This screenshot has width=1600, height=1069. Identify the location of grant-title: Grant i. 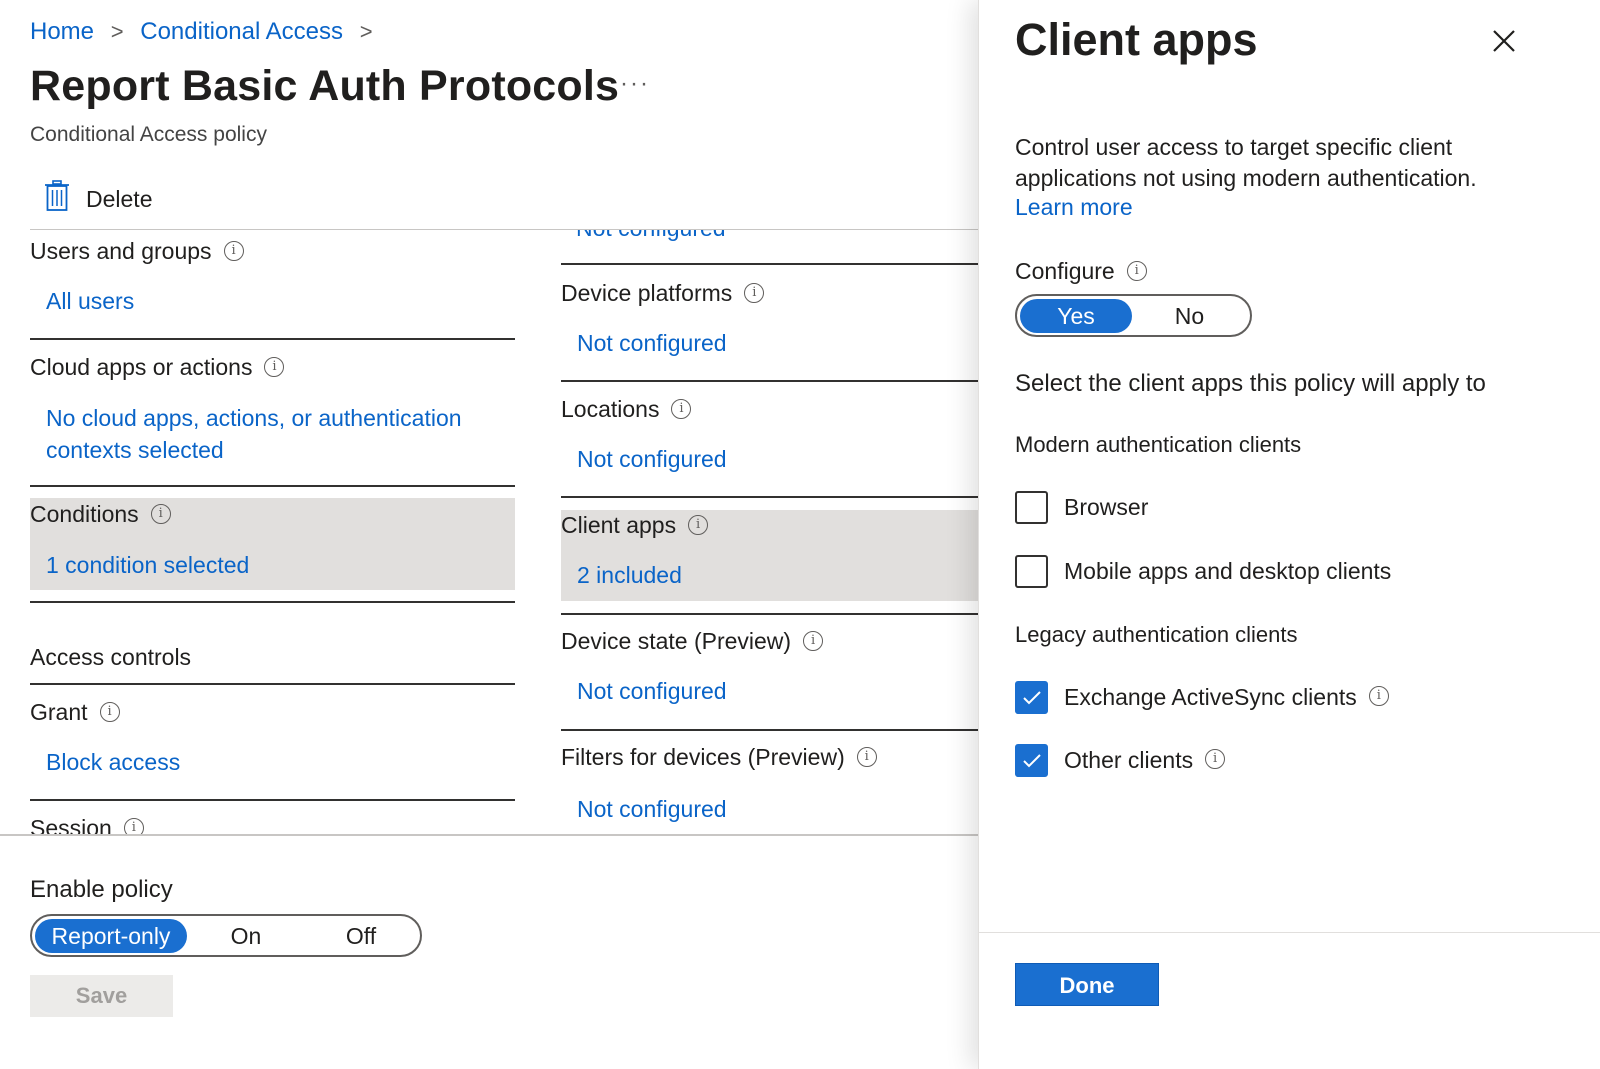
(75, 712).